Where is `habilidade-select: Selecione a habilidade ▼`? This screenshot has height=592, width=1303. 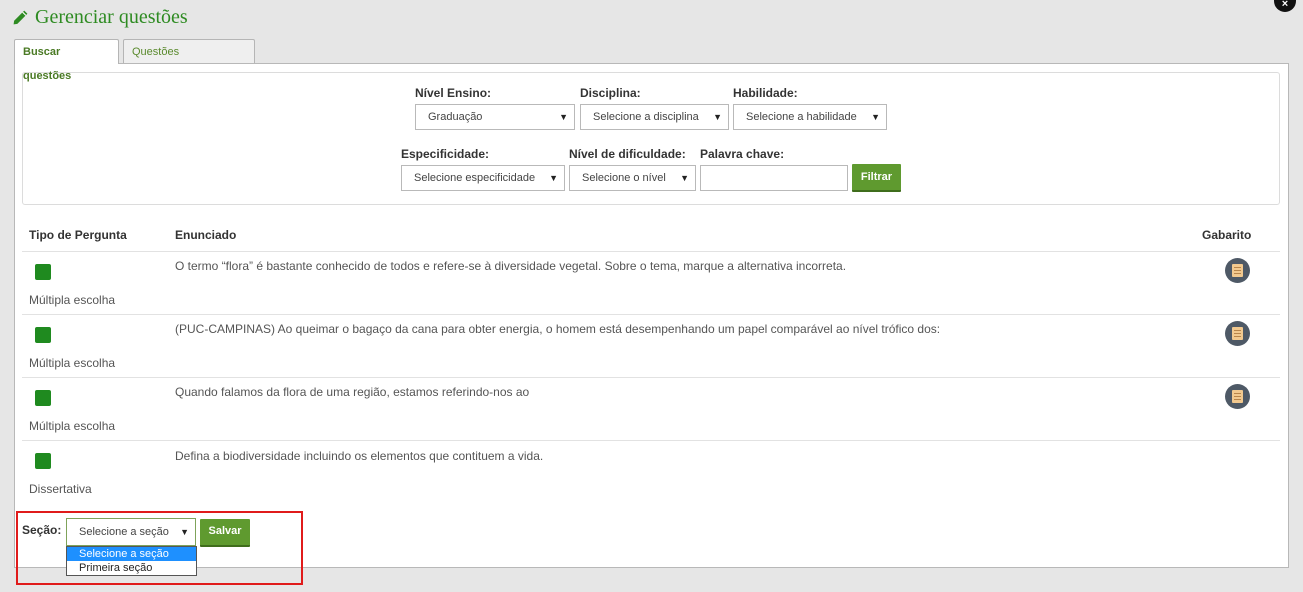
habilidade-select: Selecione a habilidade ▼ is located at coordinates (810, 117).